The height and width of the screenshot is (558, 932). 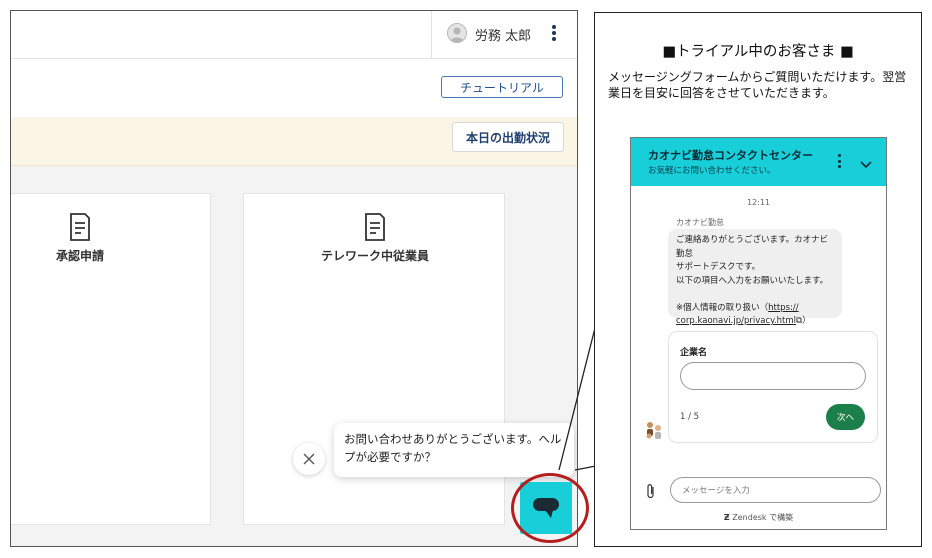 I want to click on message-line: サポートデスクです。, so click(x=718, y=267).